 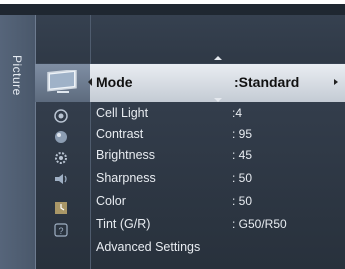 What do you see at coordinates (217, 179) in the screenshot?
I see `menu-item-sharpness: Sharpness : 50` at bounding box center [217, 179].